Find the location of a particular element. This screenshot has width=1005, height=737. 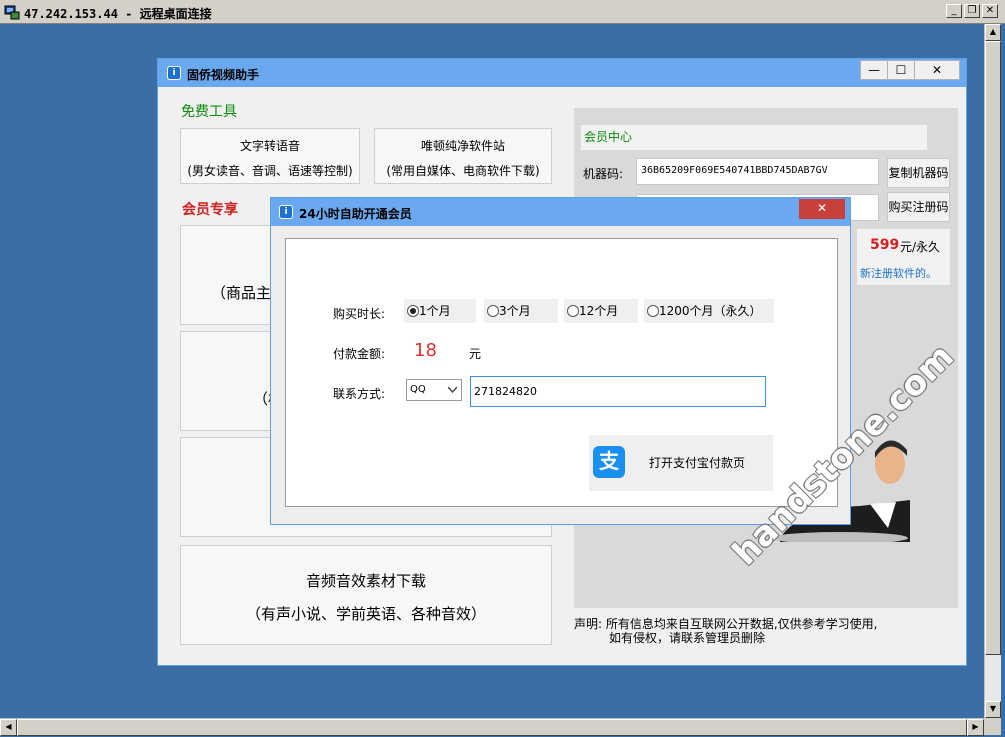

horizontal-scroll-thumb is located at coordinates (492, 727).